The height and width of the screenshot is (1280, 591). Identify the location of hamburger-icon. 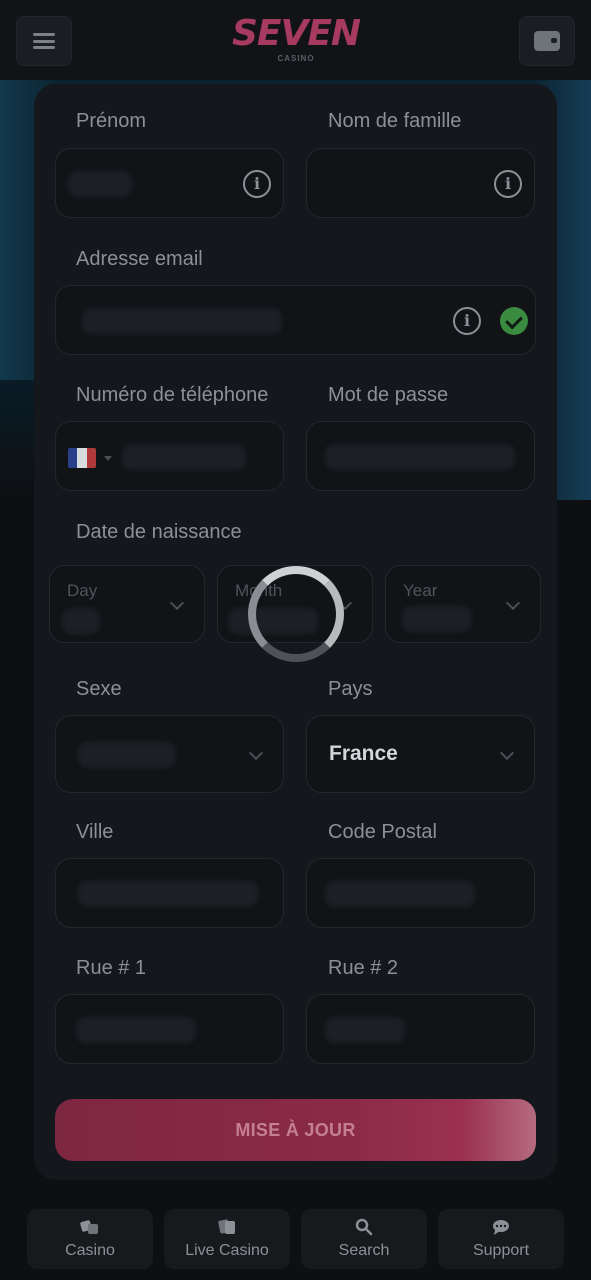
(44, 41).